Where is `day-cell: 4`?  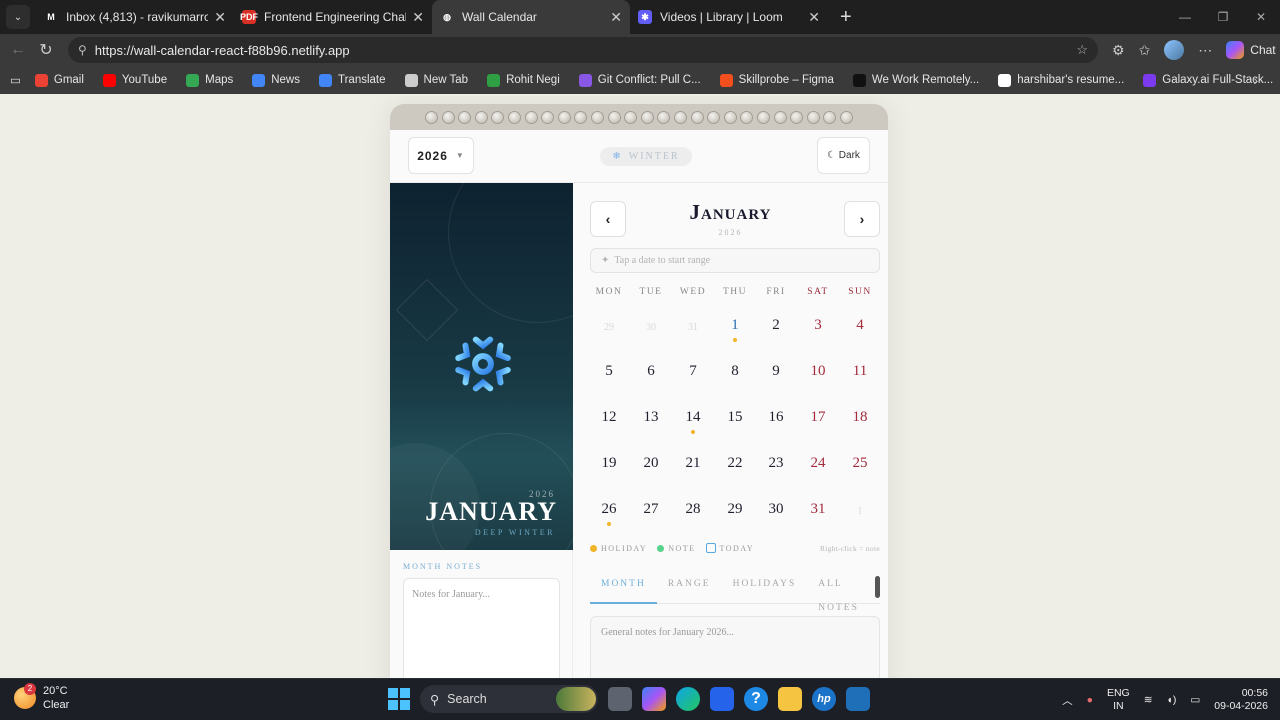 day-cell: 4 is located at coordinates (860, 330).